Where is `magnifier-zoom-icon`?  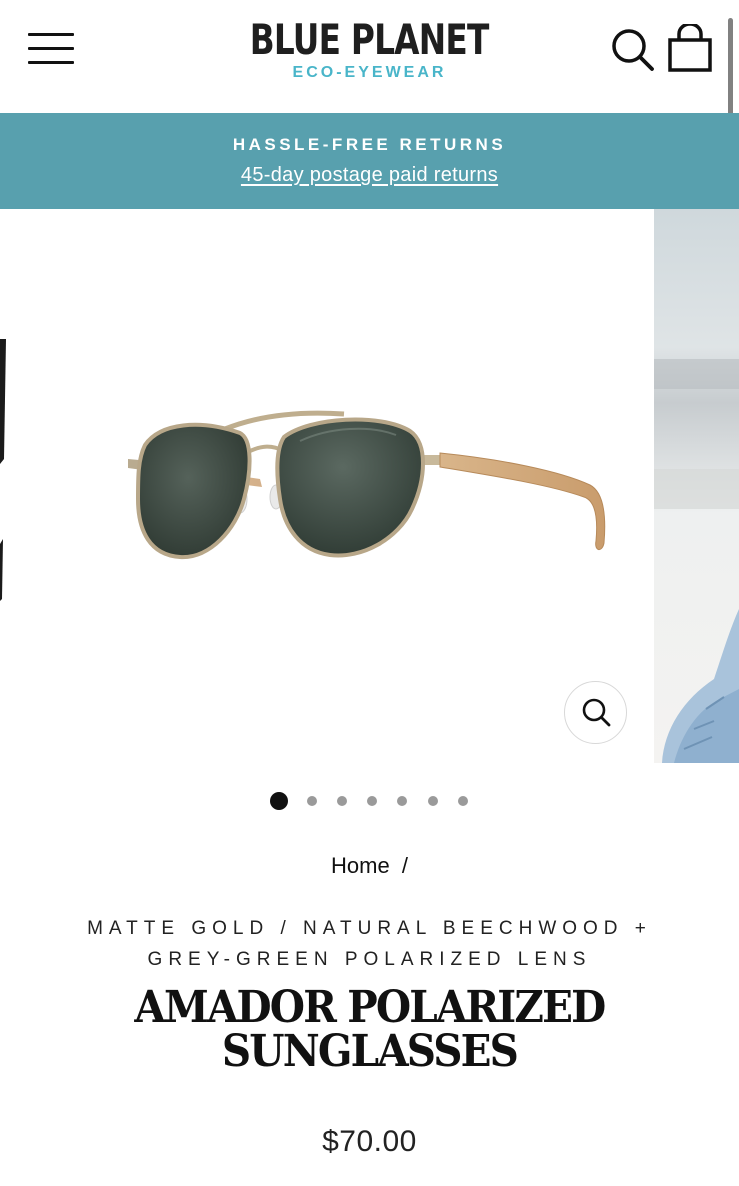 magnifier-zoom-icon is located at coordinates (596, 712).